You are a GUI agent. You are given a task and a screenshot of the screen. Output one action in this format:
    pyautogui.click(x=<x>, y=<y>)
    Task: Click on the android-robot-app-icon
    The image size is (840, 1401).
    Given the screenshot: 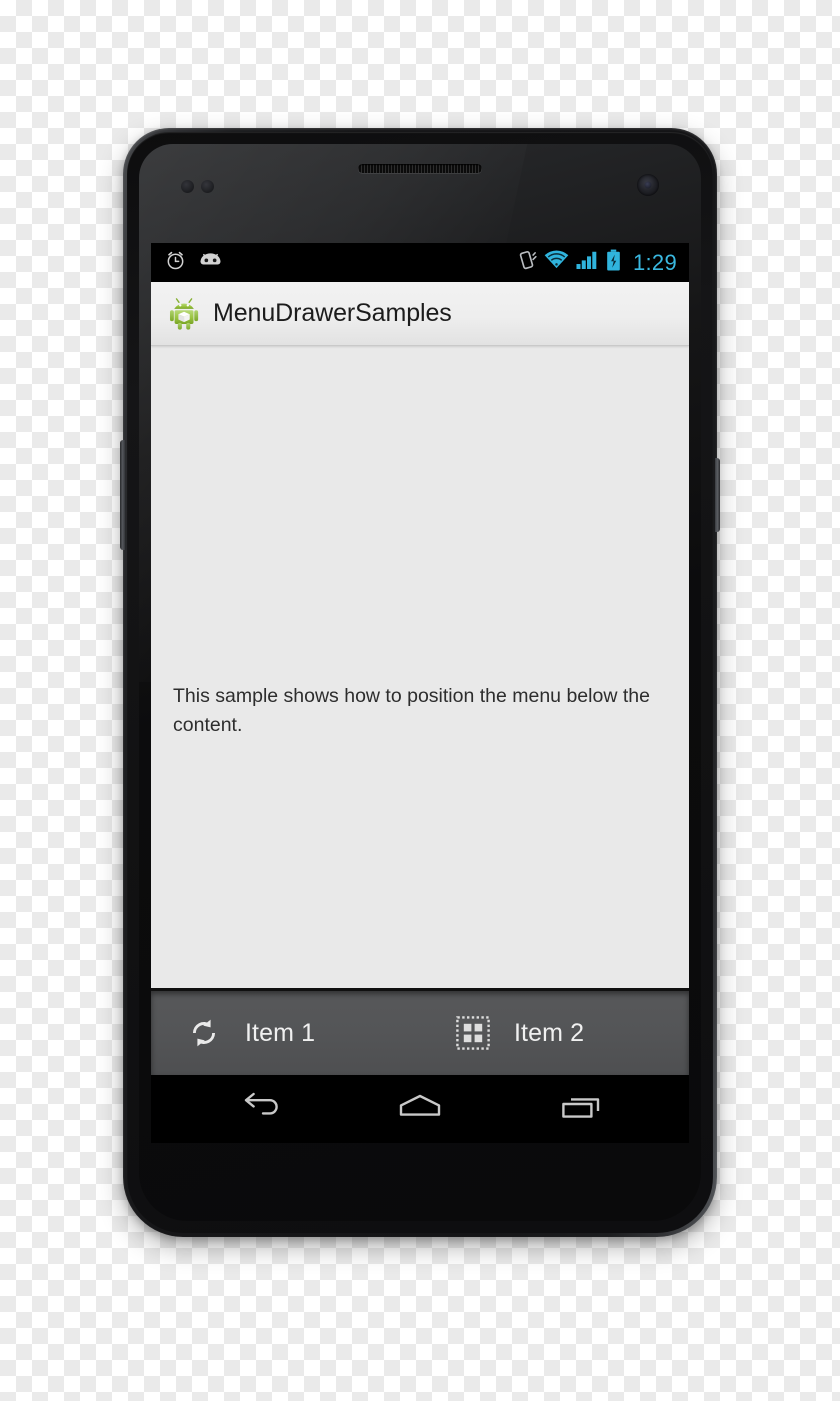 What is the action you would take?
    pyautogui.click(x=185, y=314)
    